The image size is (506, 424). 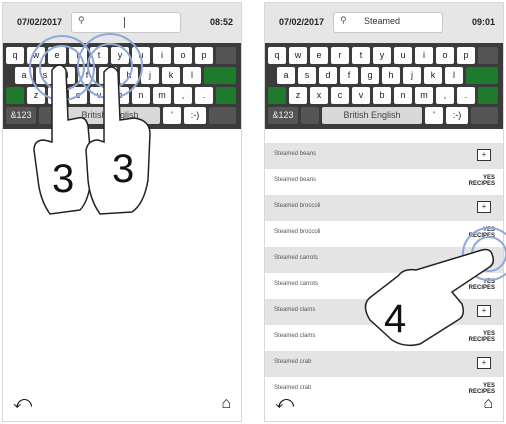 What do you see at coordinates (384, 338) in the screenshot?
I see `list-item: Steamed clams YES RECIPES` at bounding box center [384, 338].